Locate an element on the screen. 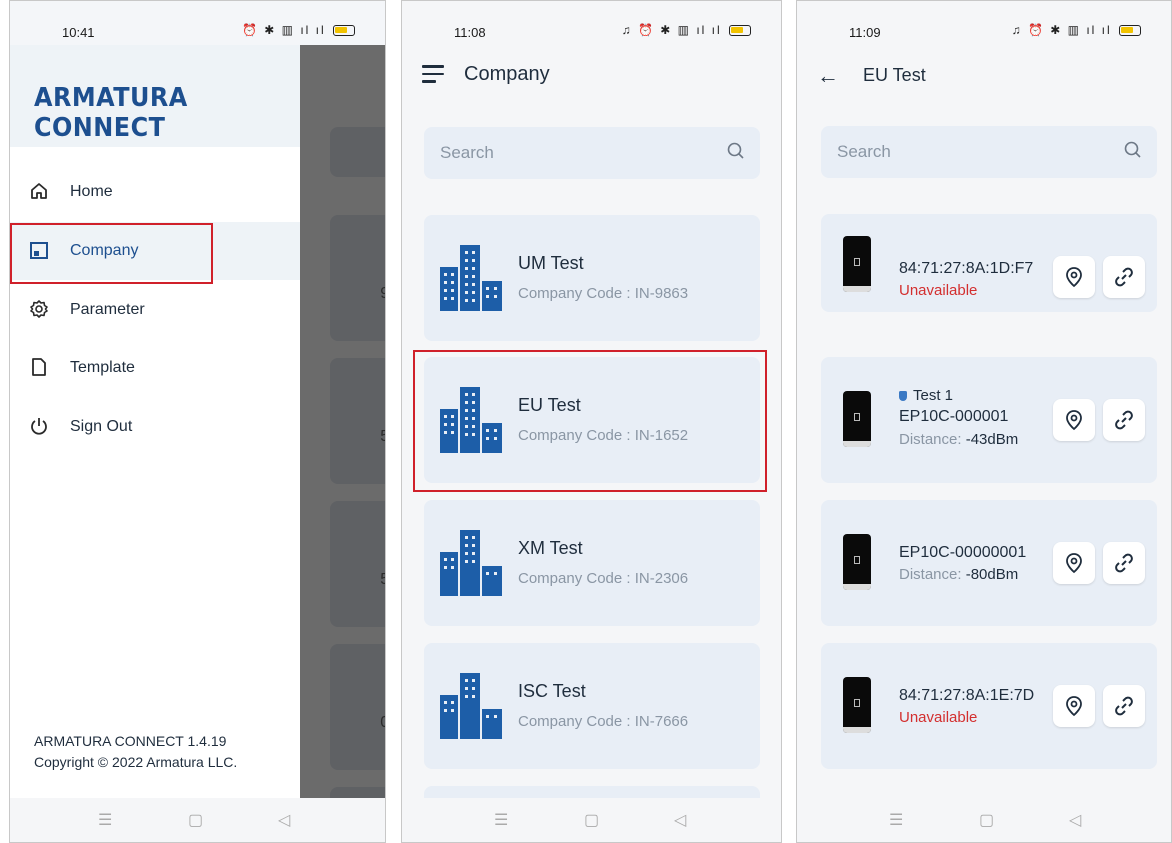  device-id: EP10C-000001 is located at coordinates (954, 416).